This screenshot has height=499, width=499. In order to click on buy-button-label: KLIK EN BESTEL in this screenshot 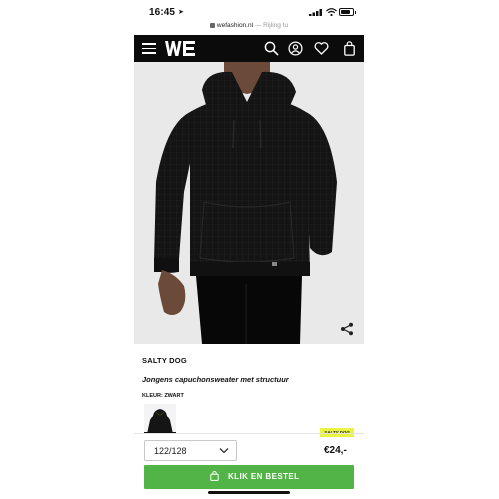, I will do `click(264, 476)`.